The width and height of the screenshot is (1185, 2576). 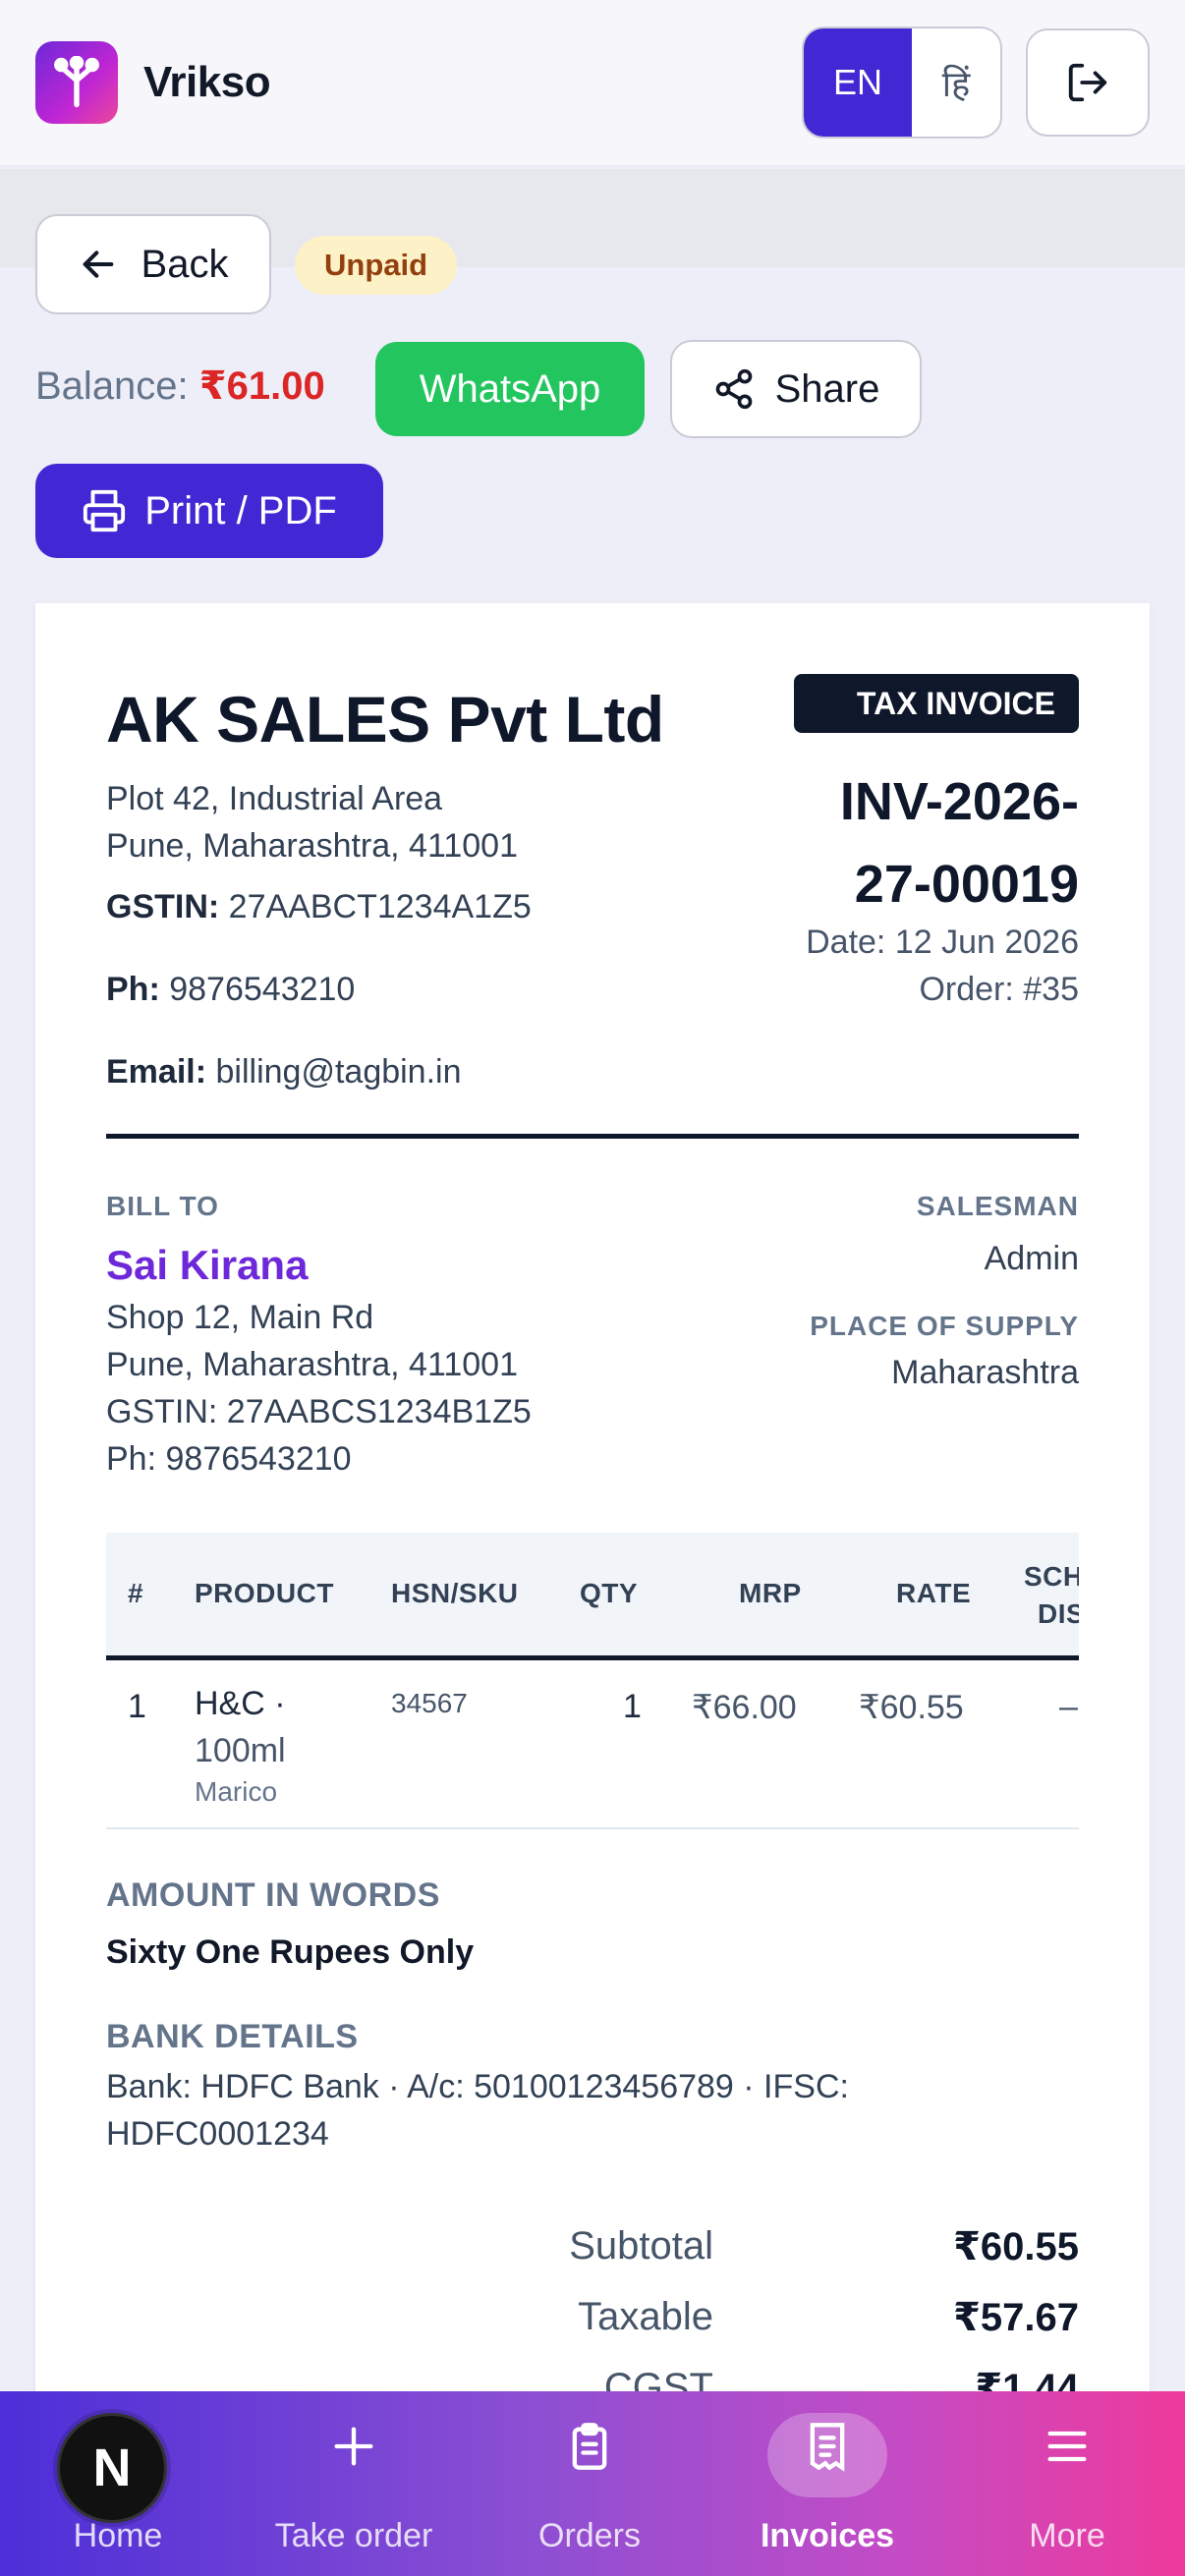 I want to click on company-address-line2: Pune, Maharashtra, 411001, so click(x=312, y=846).